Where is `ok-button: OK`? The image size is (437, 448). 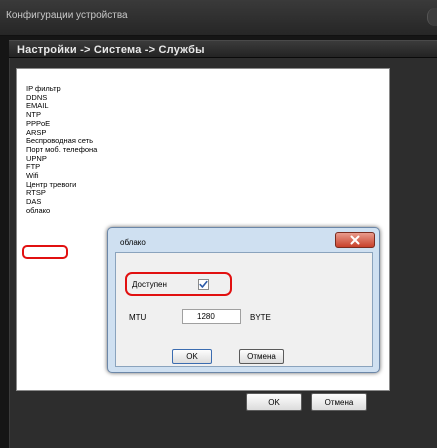 ok-button: OK is located at coordinates (274, 402).